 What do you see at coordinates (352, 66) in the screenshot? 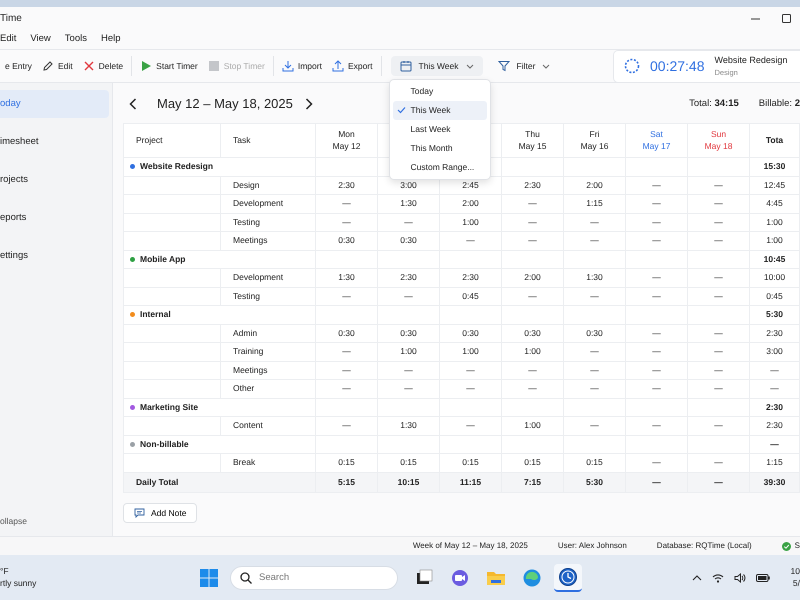
I see `toolbar-button: Export` at bounding box center [352, 66].